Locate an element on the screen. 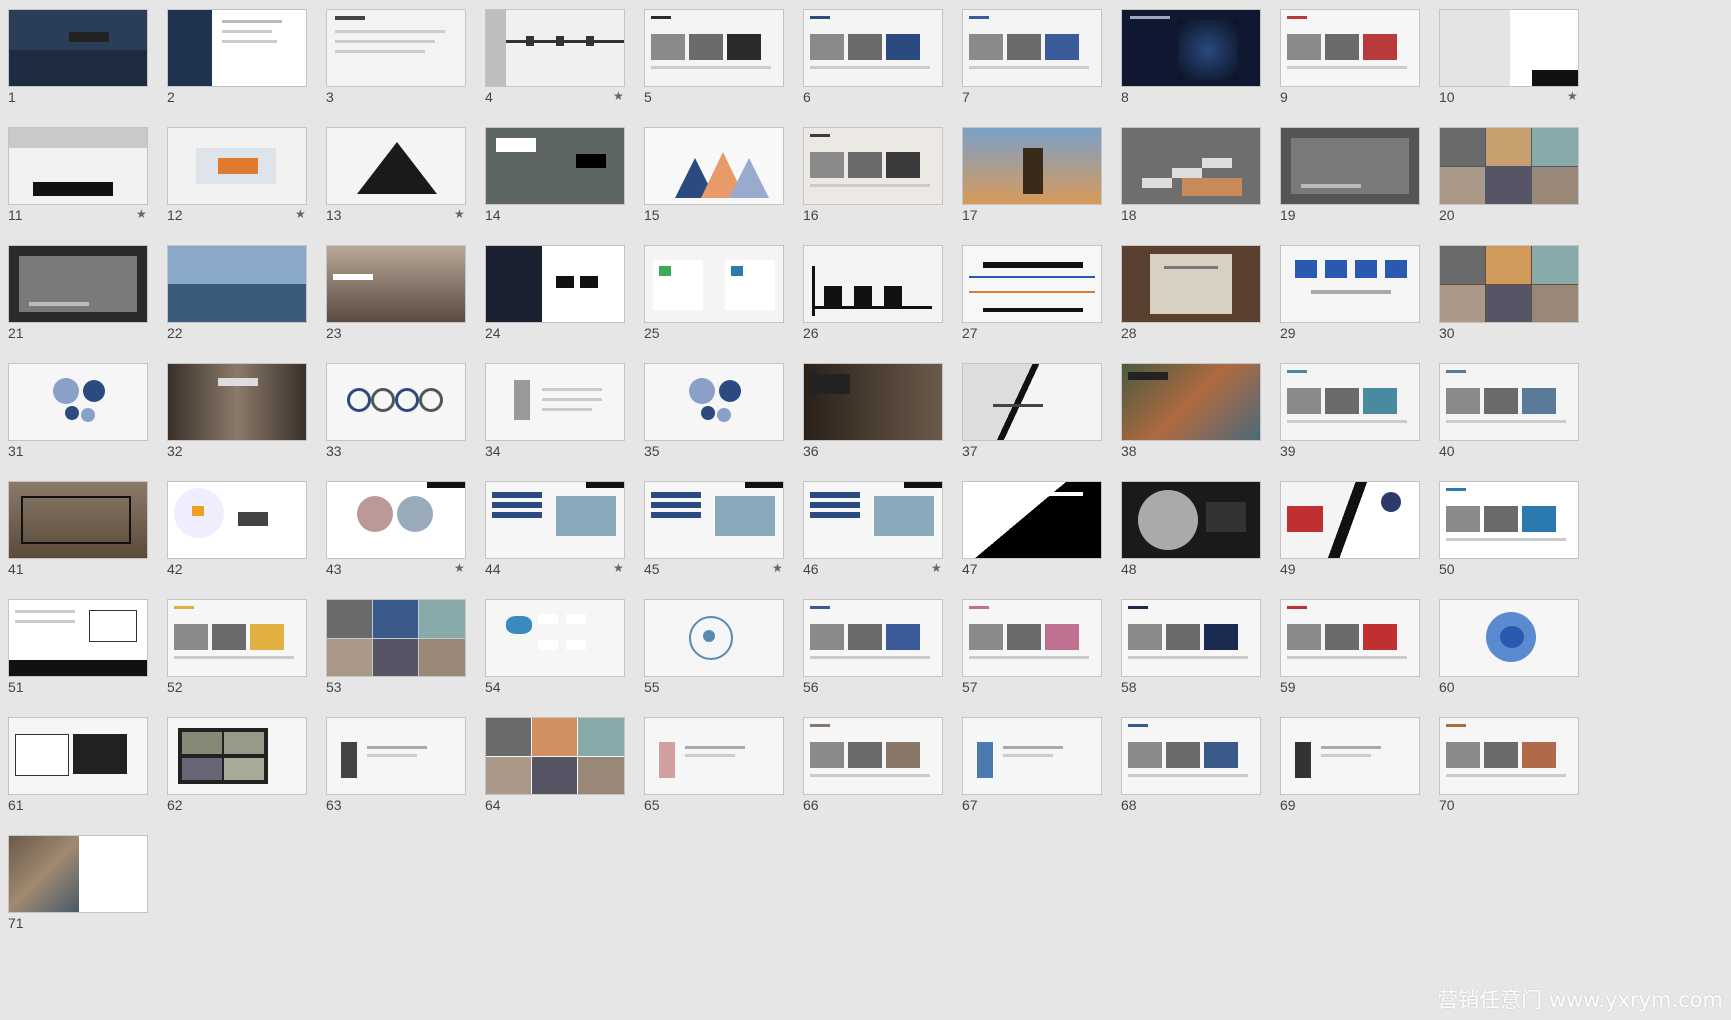 The height and width of the screenshot is (1020, 1731). slide-thumbnail-cell: 33 is located at coordinates (398, 413).